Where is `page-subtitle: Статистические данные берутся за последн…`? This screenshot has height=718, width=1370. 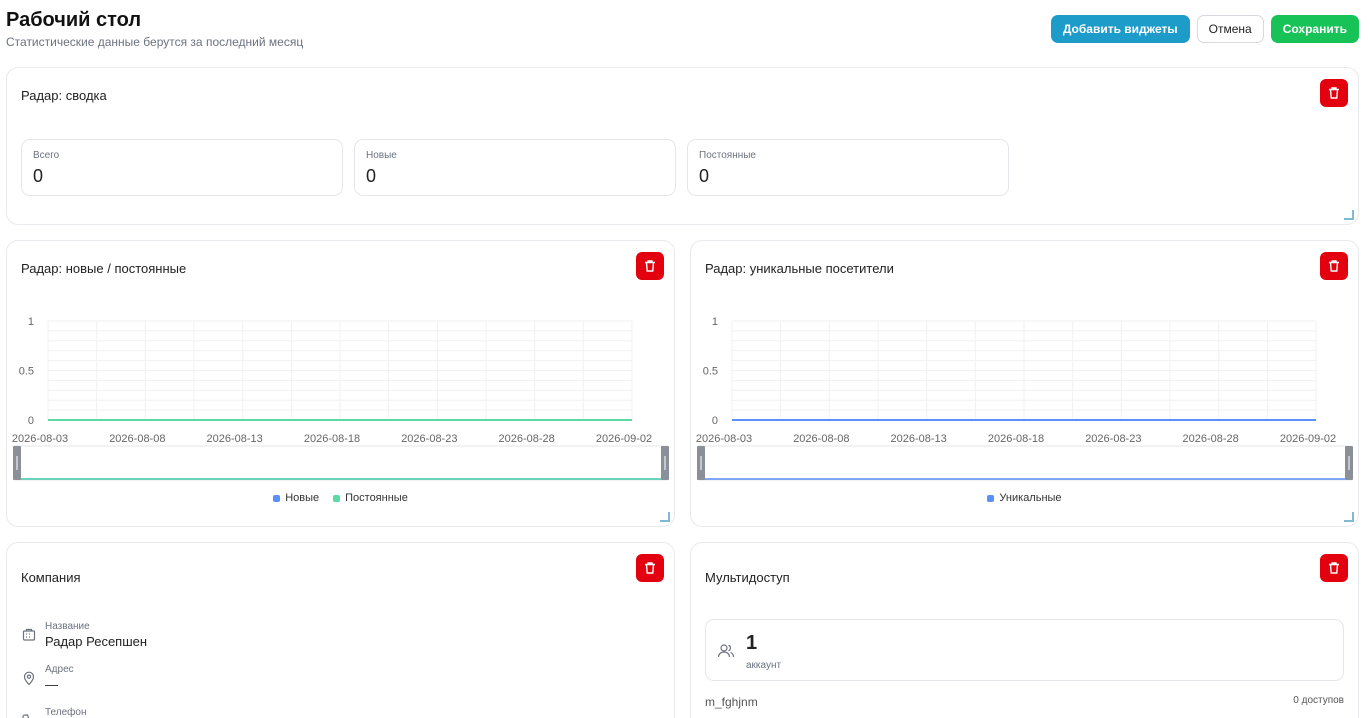
page-subtitle: Статистические данные берутся за последн… is located at coordinates (155, 42).